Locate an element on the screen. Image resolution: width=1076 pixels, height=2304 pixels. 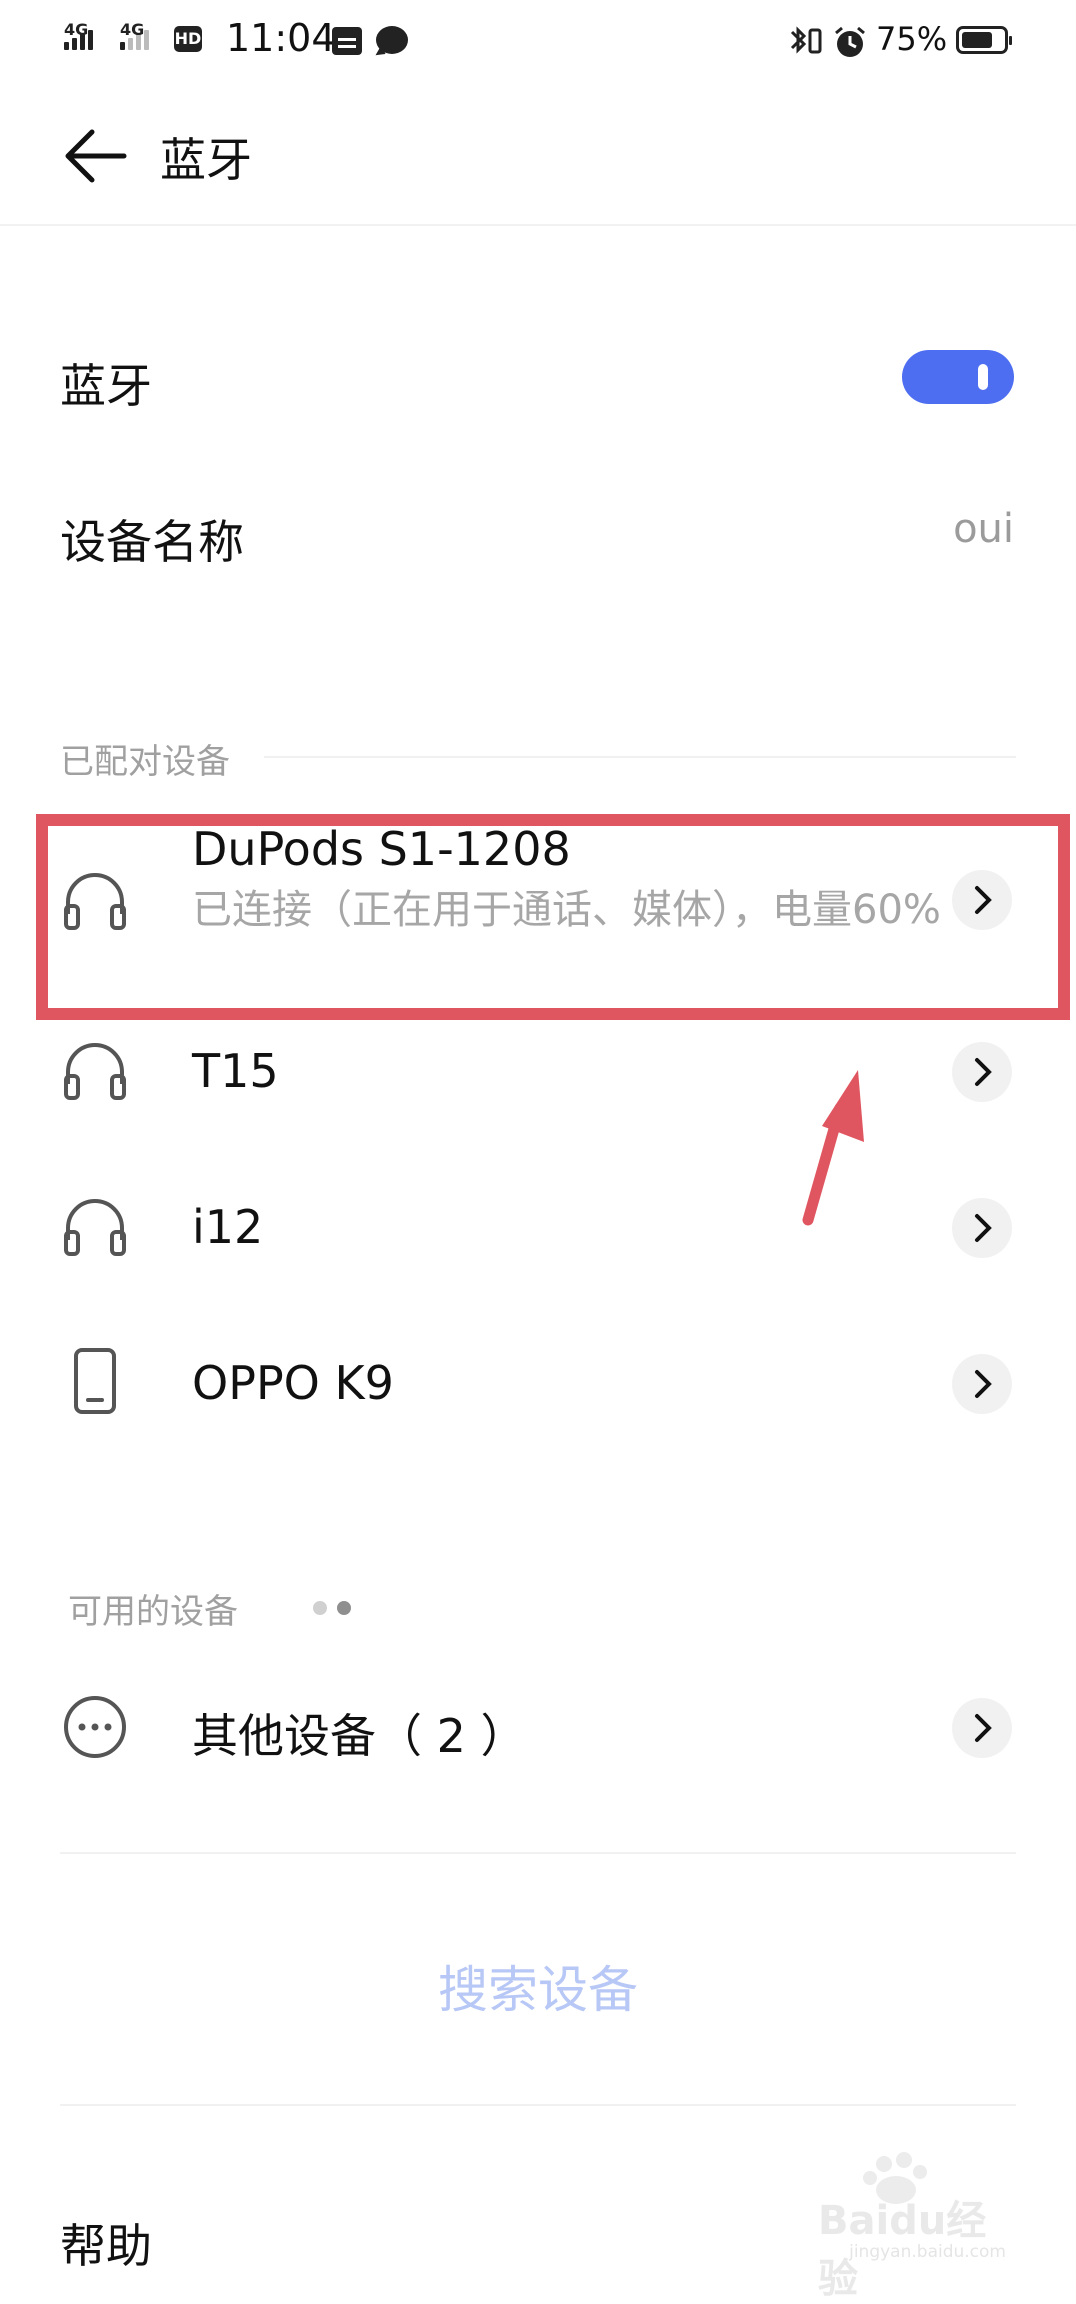
status-bar: 4G 4G HD 11:04 75% is located at coordinates (538, 42).